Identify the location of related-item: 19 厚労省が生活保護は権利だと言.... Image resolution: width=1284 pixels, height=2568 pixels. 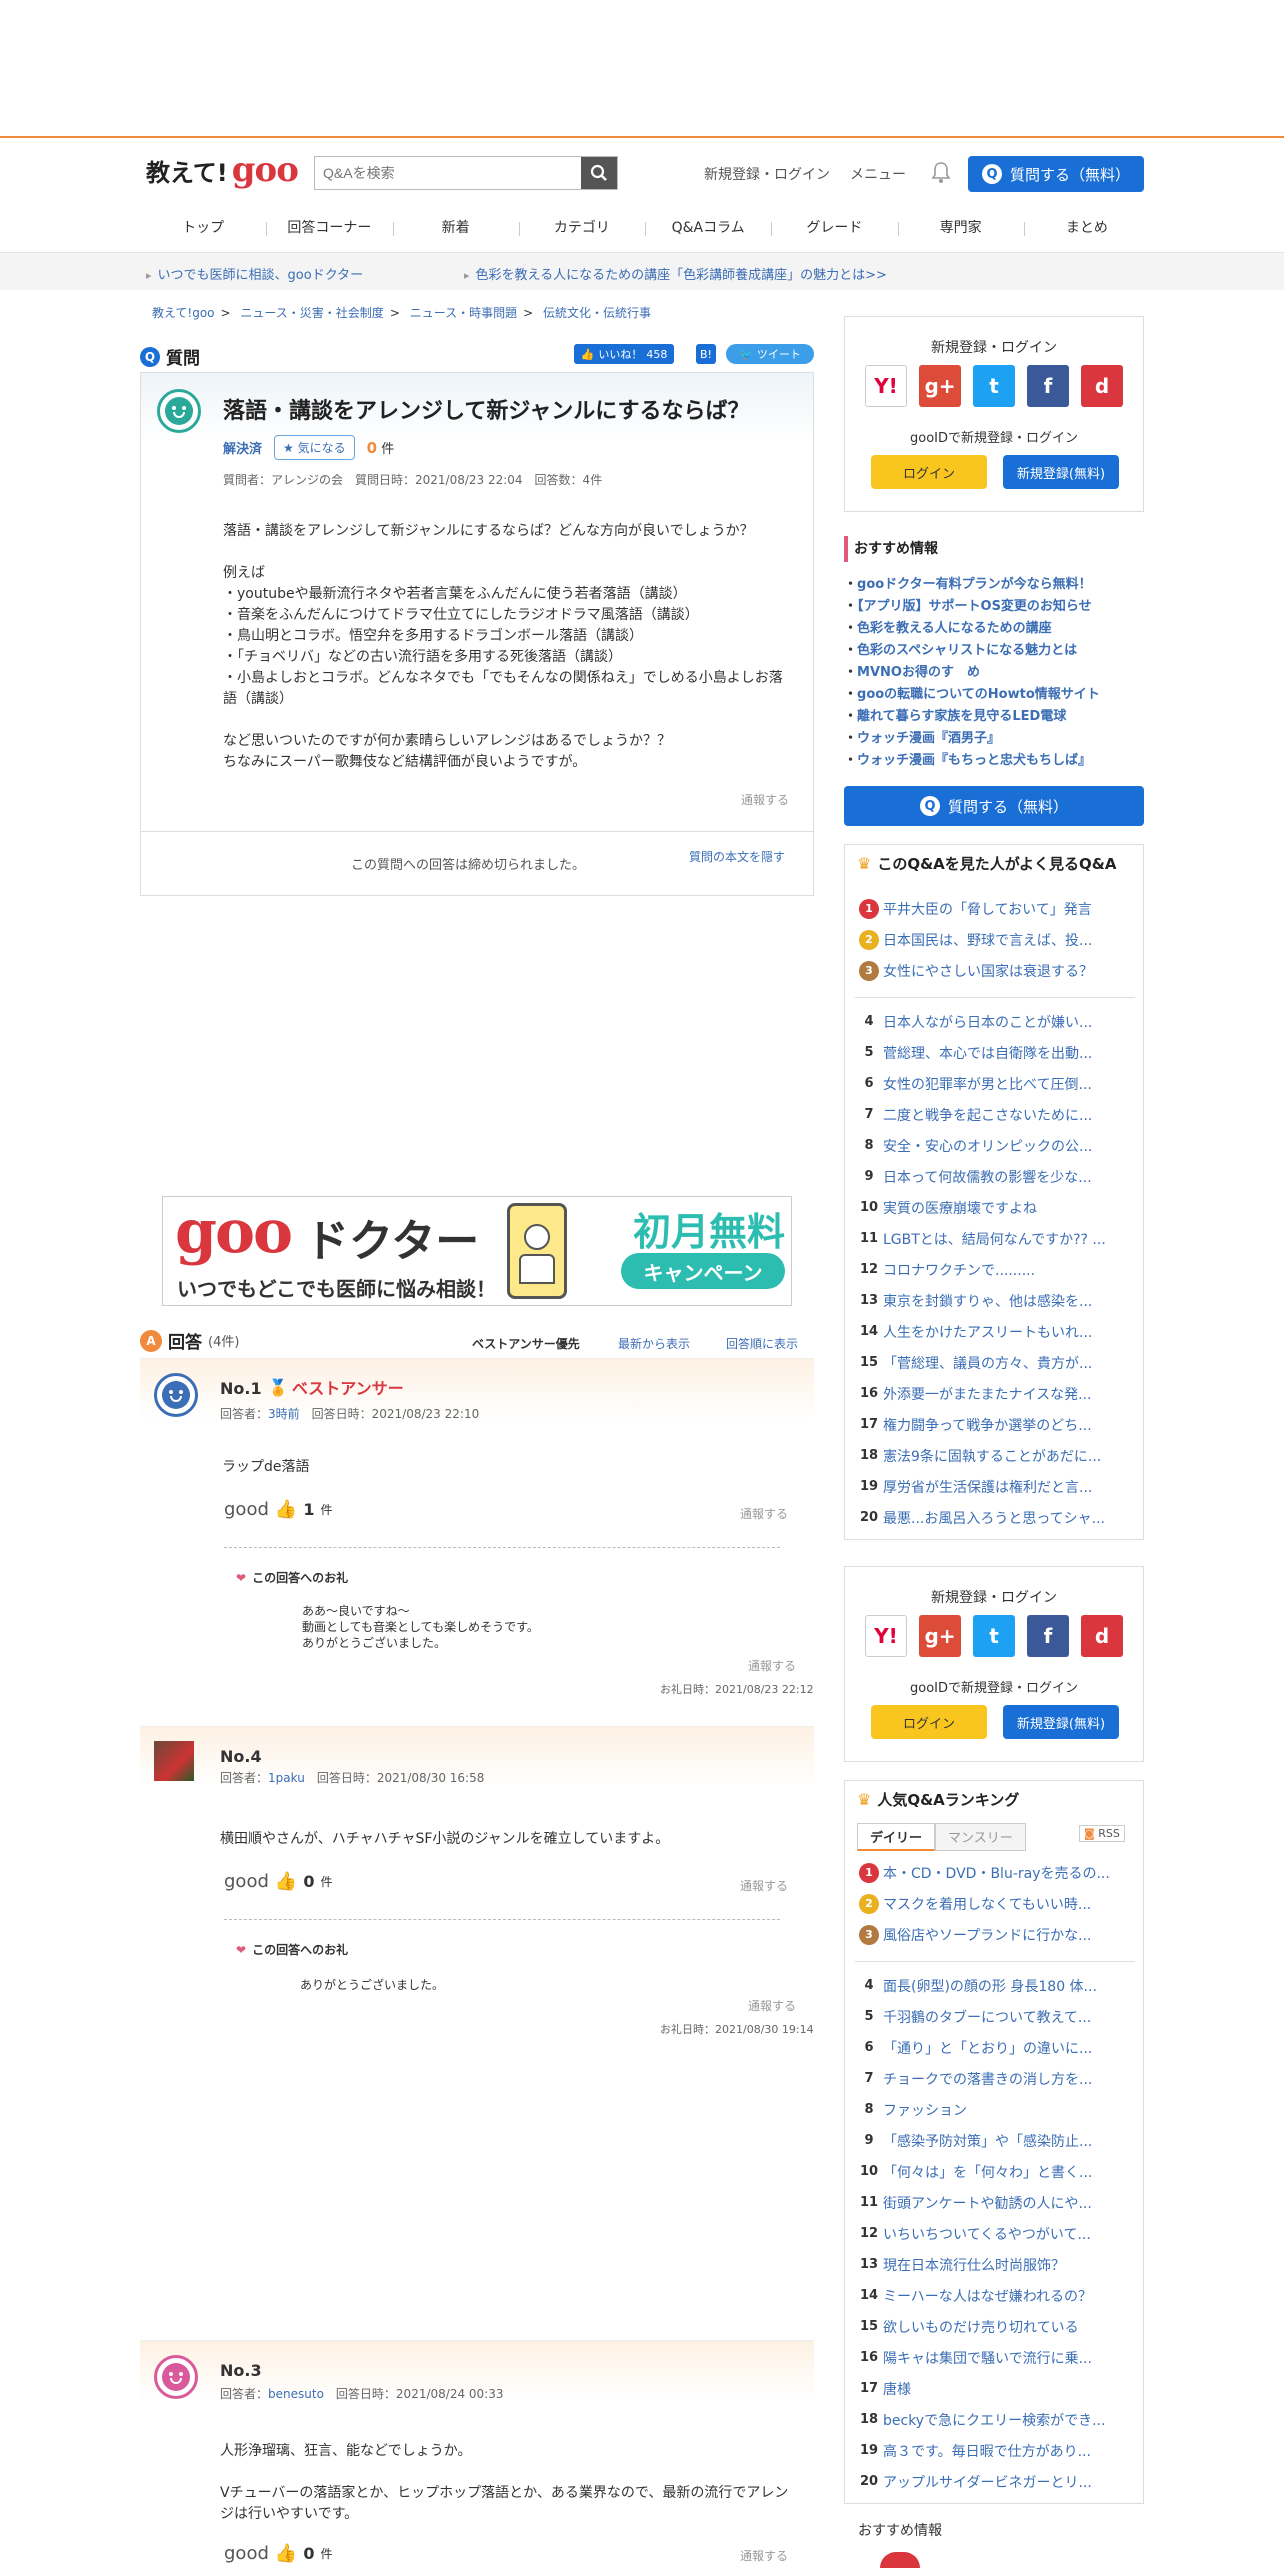
(995, 1486).